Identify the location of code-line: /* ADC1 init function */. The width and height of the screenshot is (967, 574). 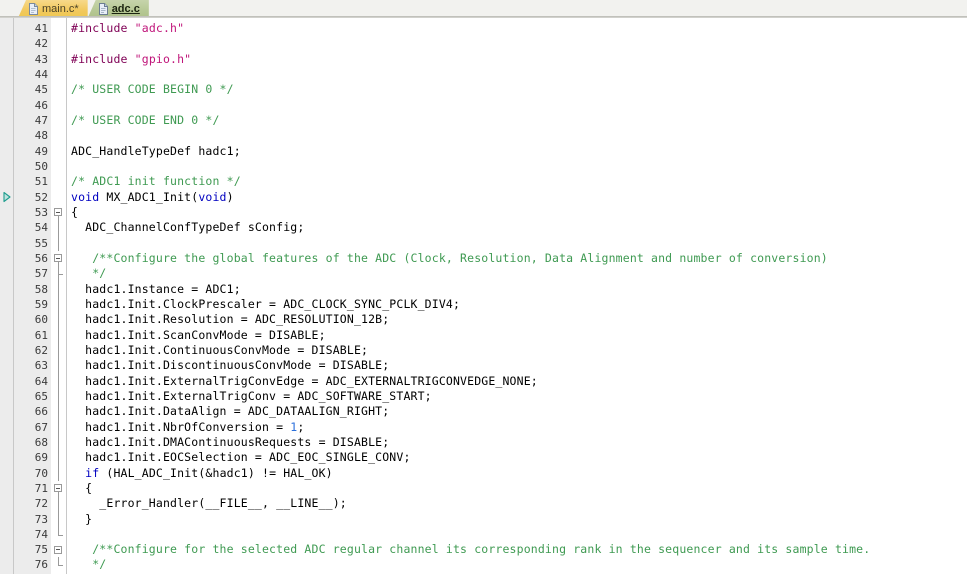
(519, 181).